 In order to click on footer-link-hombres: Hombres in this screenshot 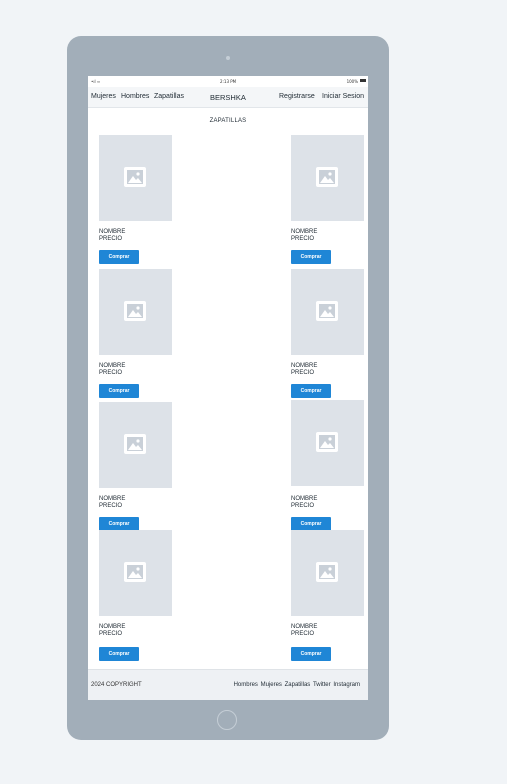, I will do `click(246, 685)`.